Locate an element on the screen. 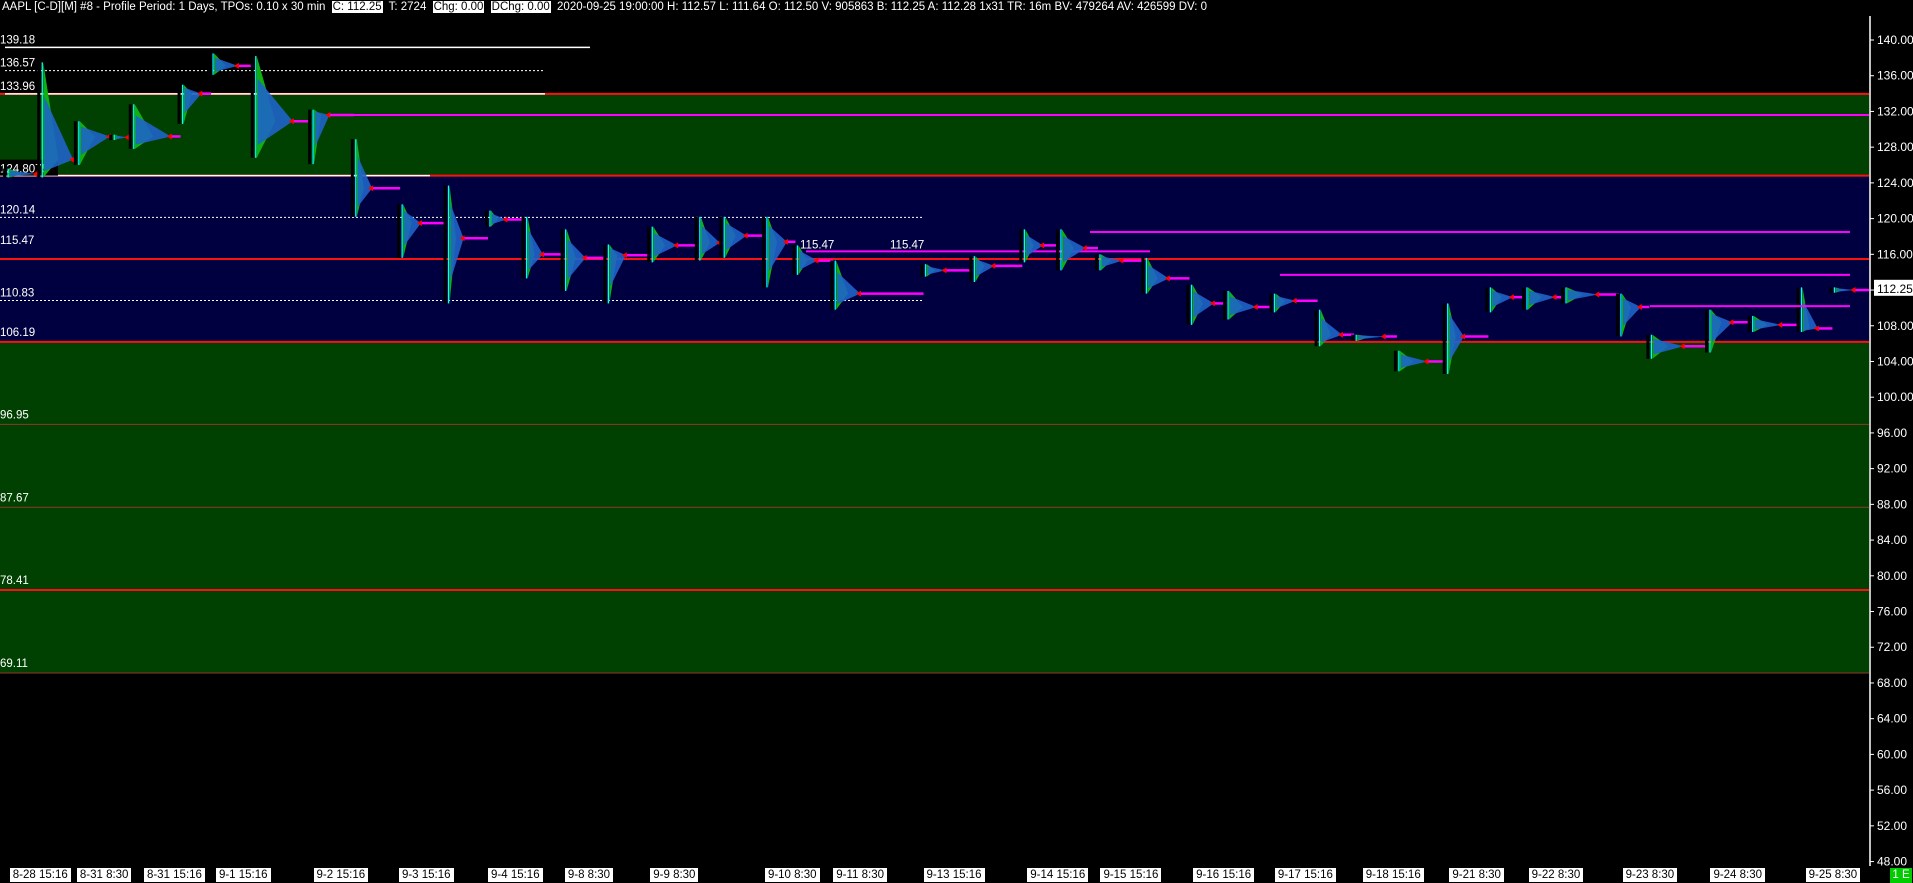  current-price-label: 112.25 is located at coordinates (1895, 289).